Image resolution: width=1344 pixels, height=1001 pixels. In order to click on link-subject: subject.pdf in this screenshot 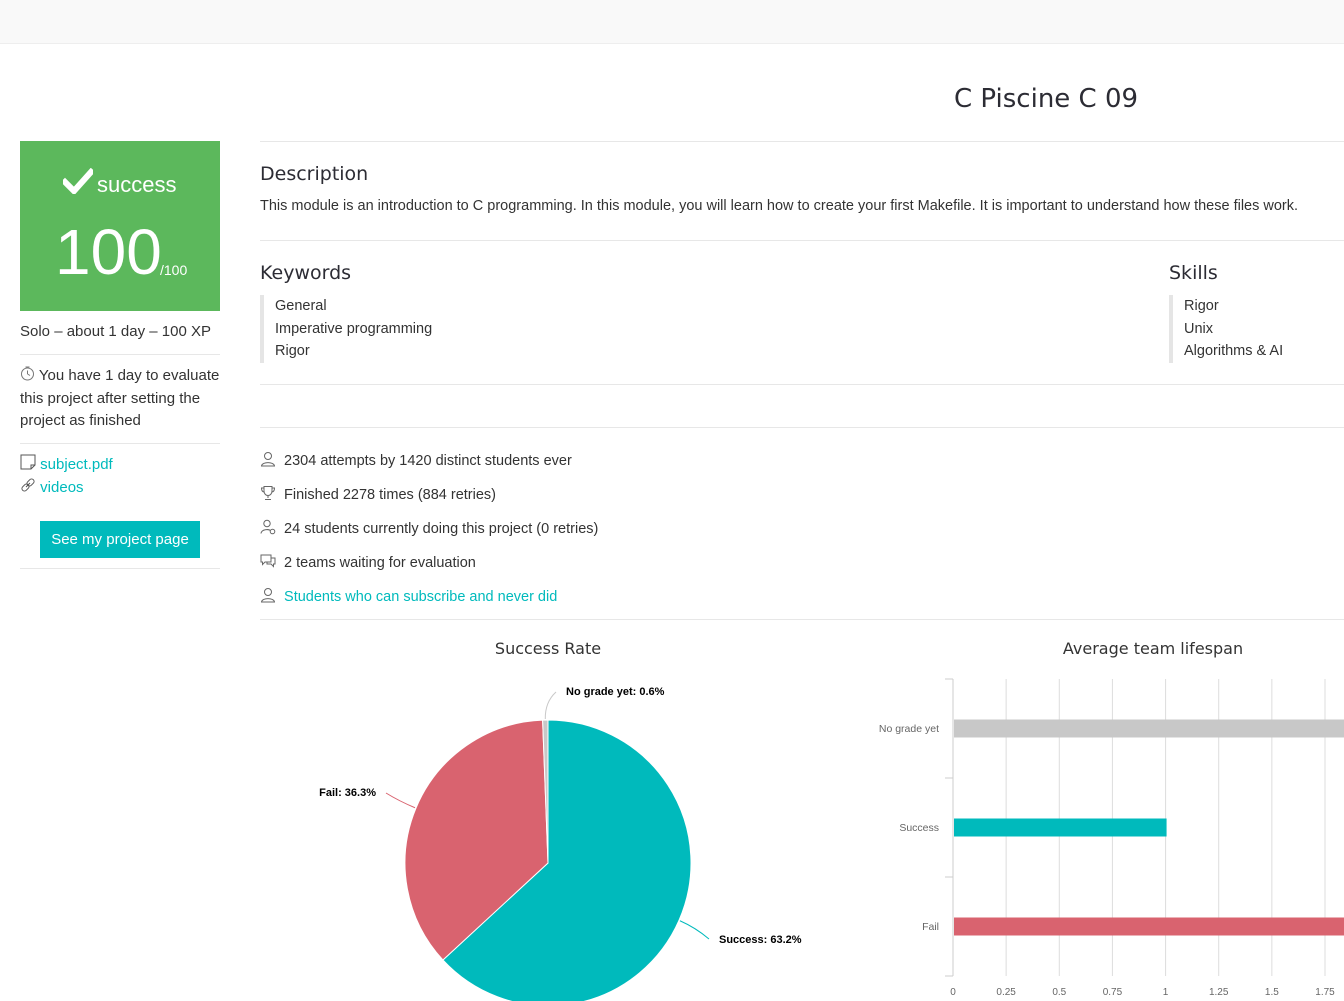, I will do `click(120, 465)`.